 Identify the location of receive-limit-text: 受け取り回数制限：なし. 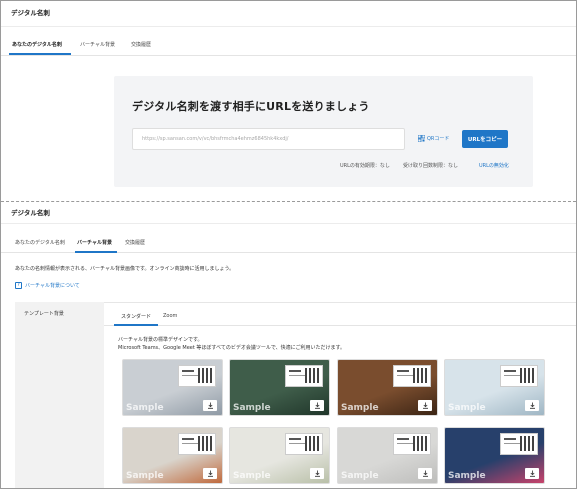
(431, 166).